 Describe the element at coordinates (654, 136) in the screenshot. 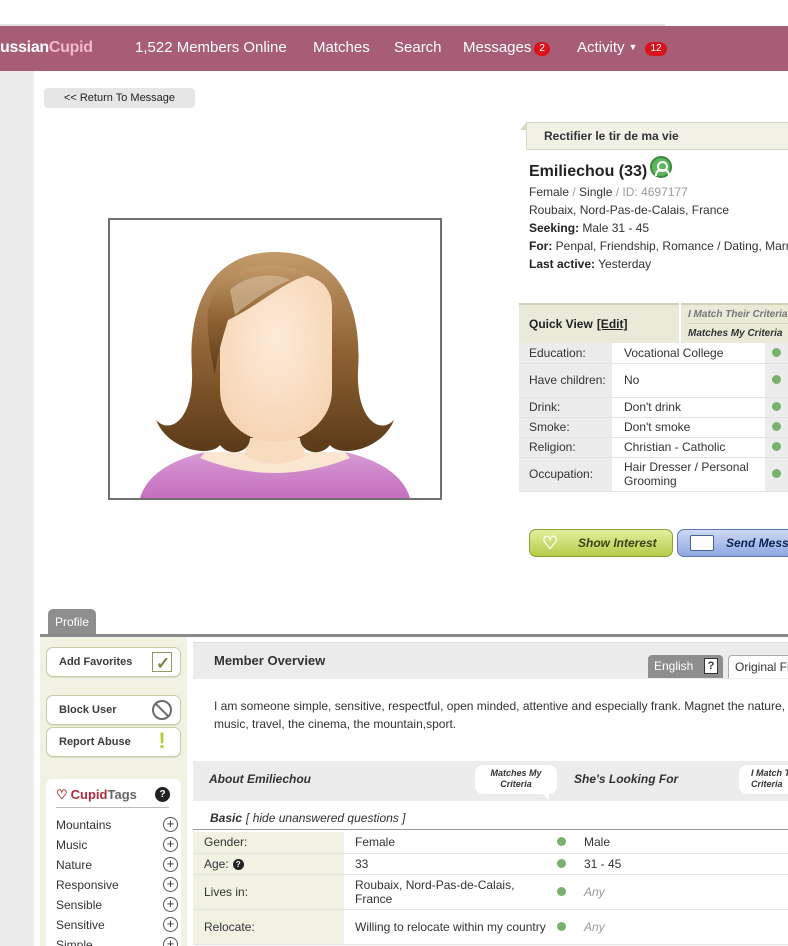

I see `profile-headline: Rectifier le tir de ma vie` at that location.